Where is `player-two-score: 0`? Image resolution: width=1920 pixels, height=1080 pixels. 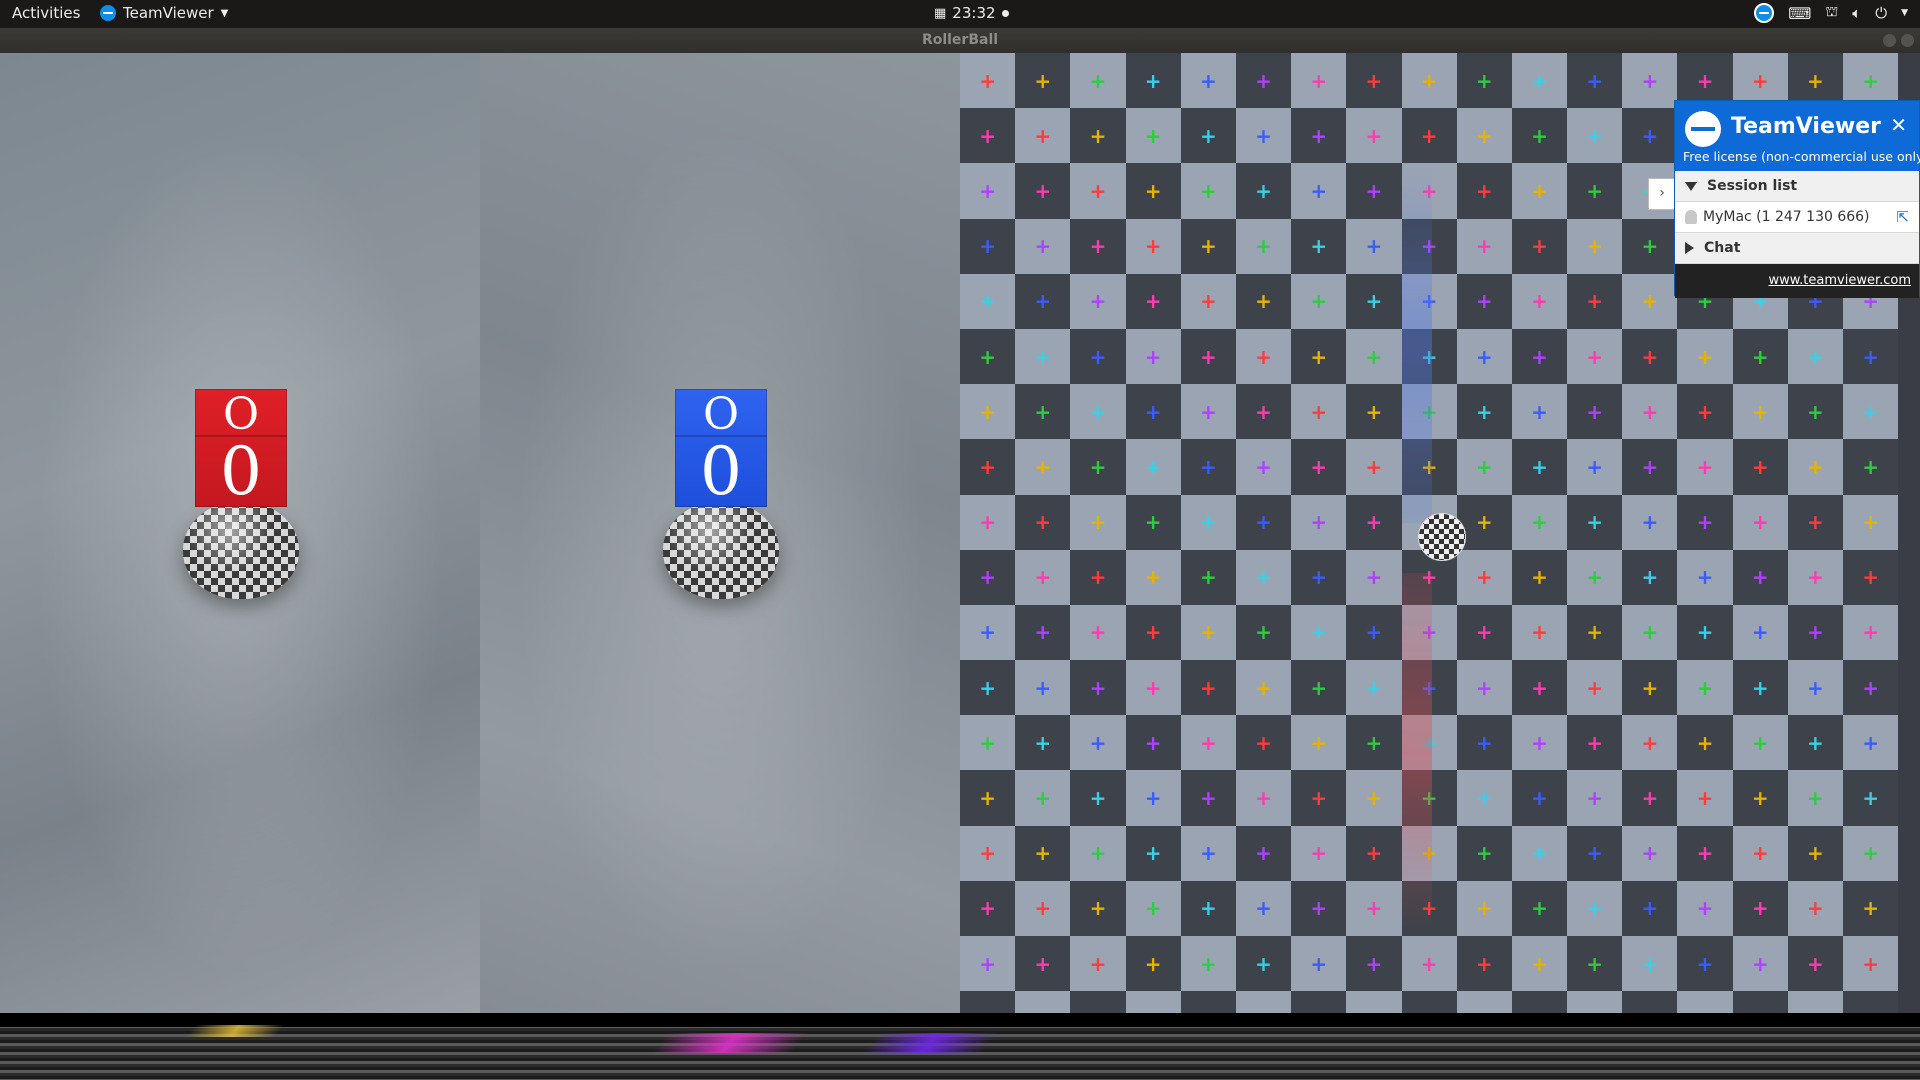
player-two-score: 0 is located at coordinates (721, 471).